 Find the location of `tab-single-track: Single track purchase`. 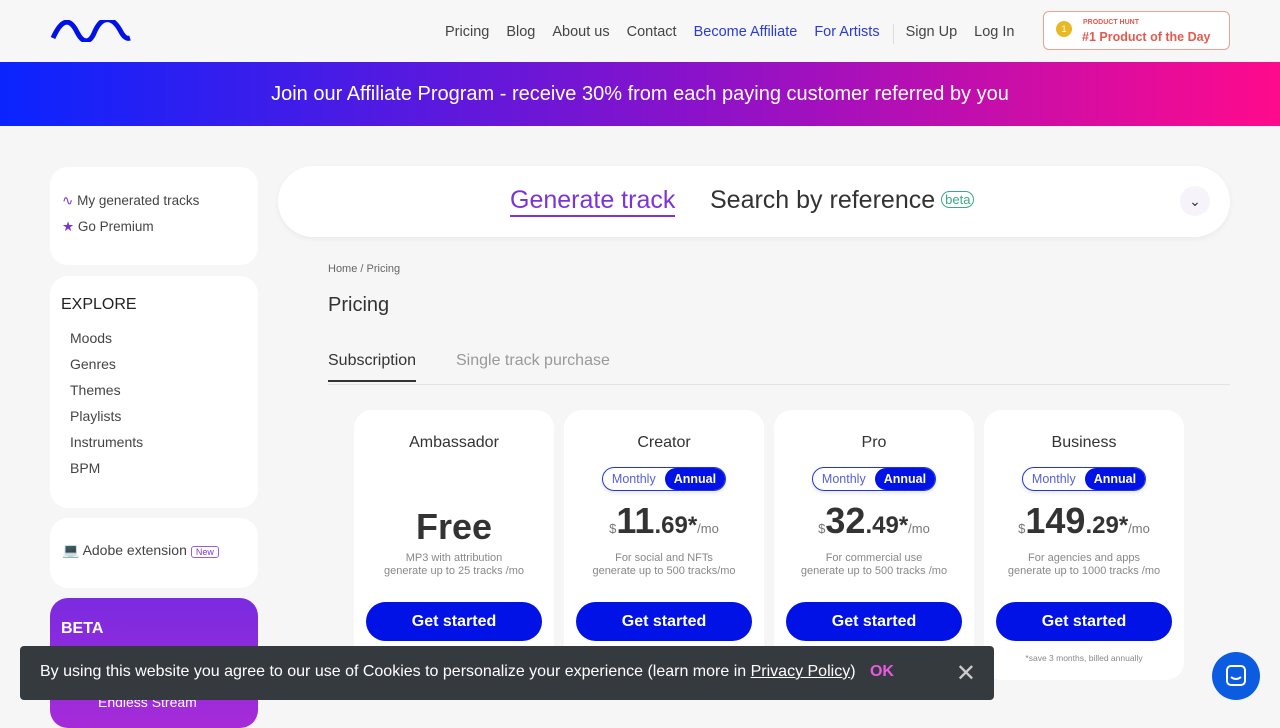

tab-single-track: Single track purchase is located at coordinates (533, 361).